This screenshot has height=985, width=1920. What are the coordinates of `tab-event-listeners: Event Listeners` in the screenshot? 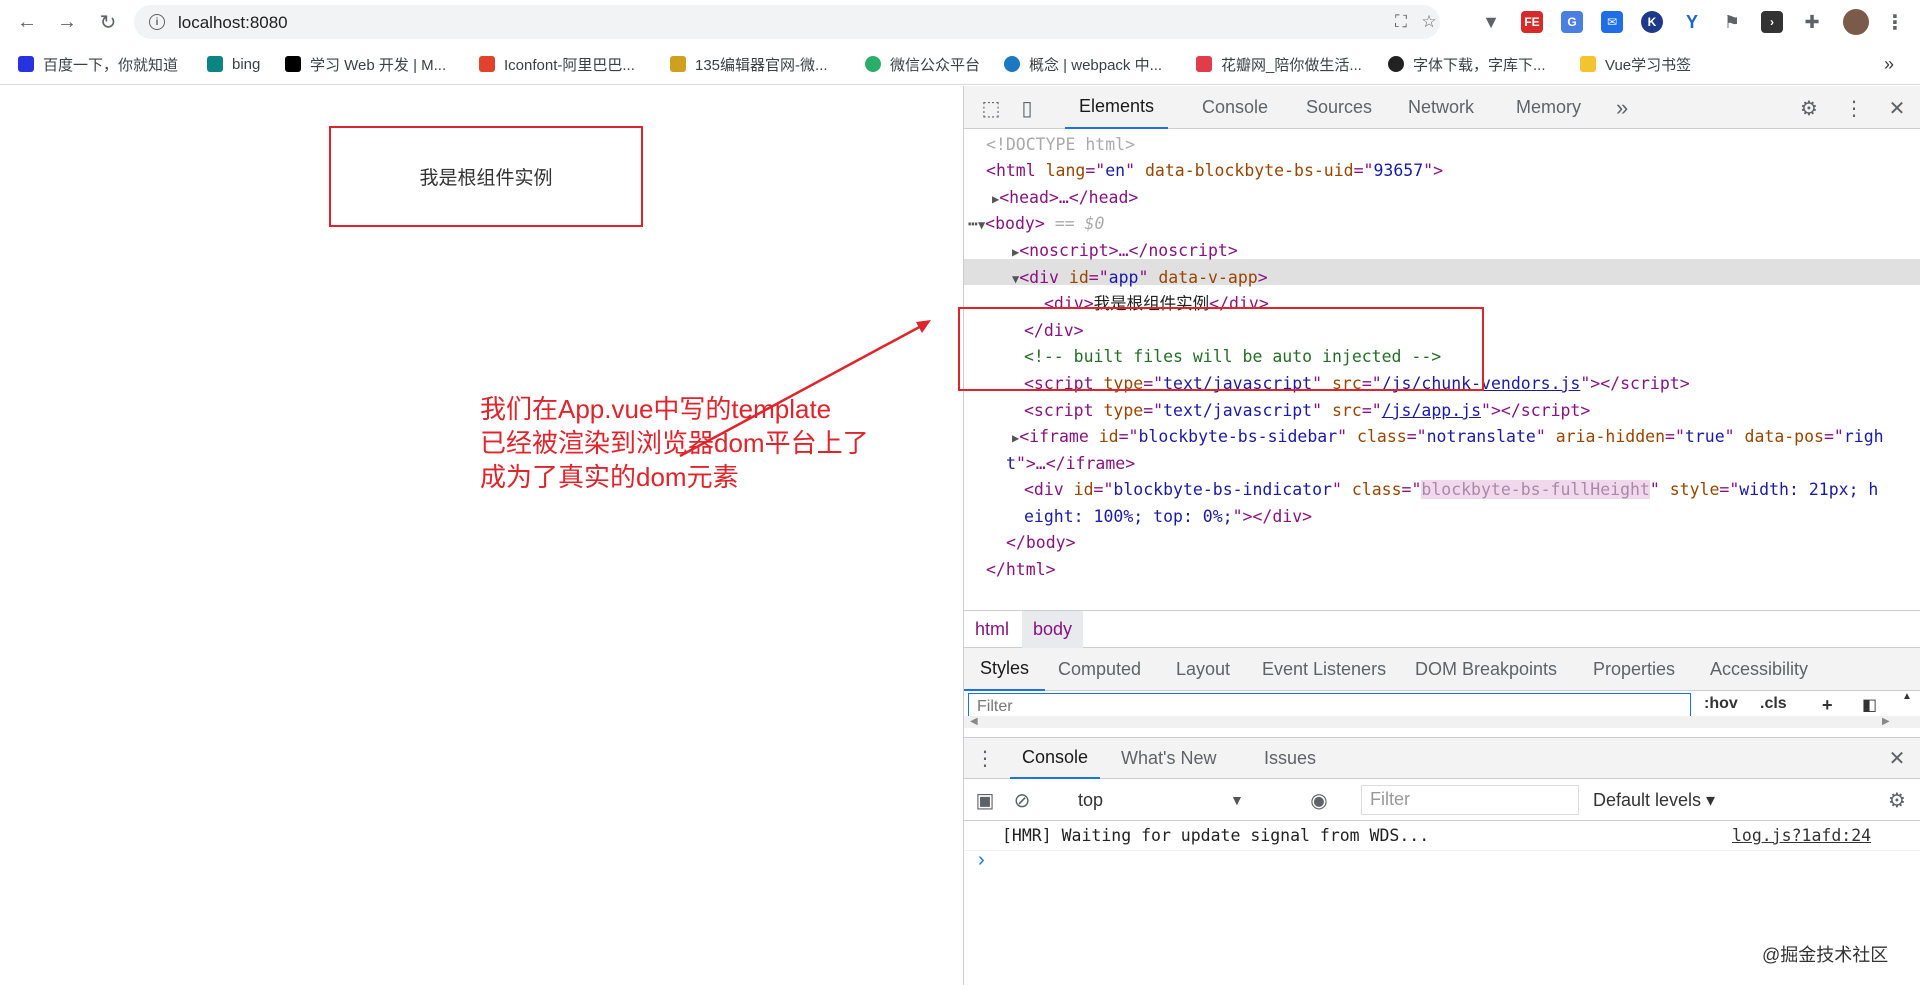 It's located at (1324, 669).